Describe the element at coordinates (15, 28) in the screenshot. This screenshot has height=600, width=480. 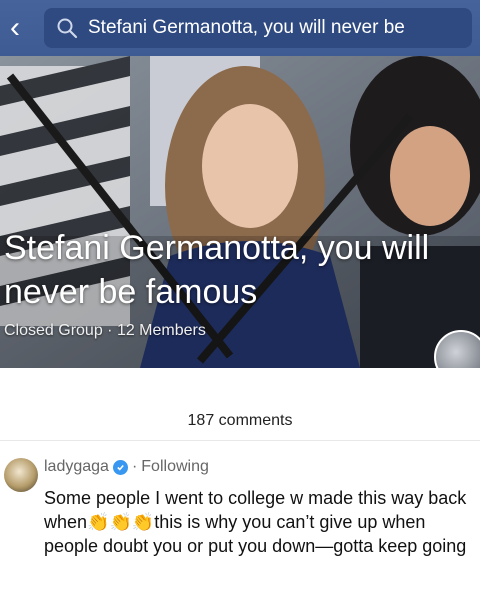
I see `back-arrow-icon: ‹` at that location.